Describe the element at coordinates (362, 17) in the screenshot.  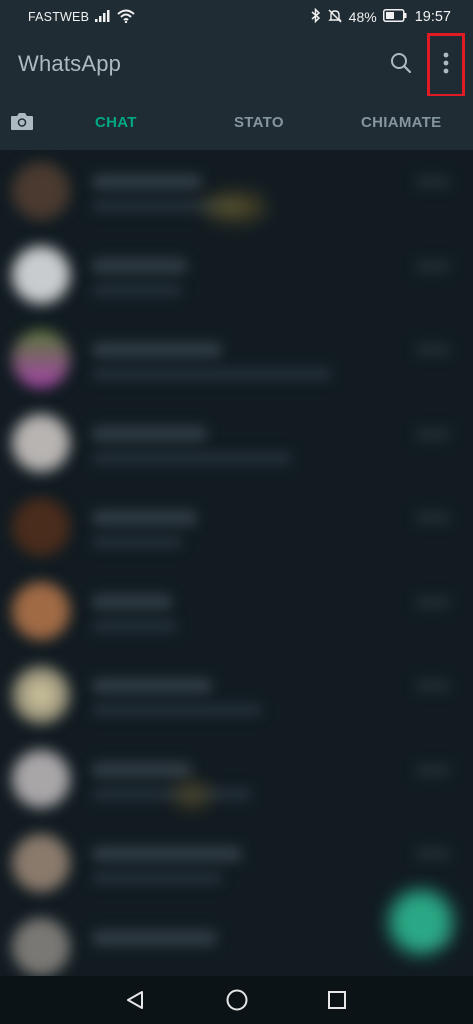
I see `battery-percent: 48%` at that location.